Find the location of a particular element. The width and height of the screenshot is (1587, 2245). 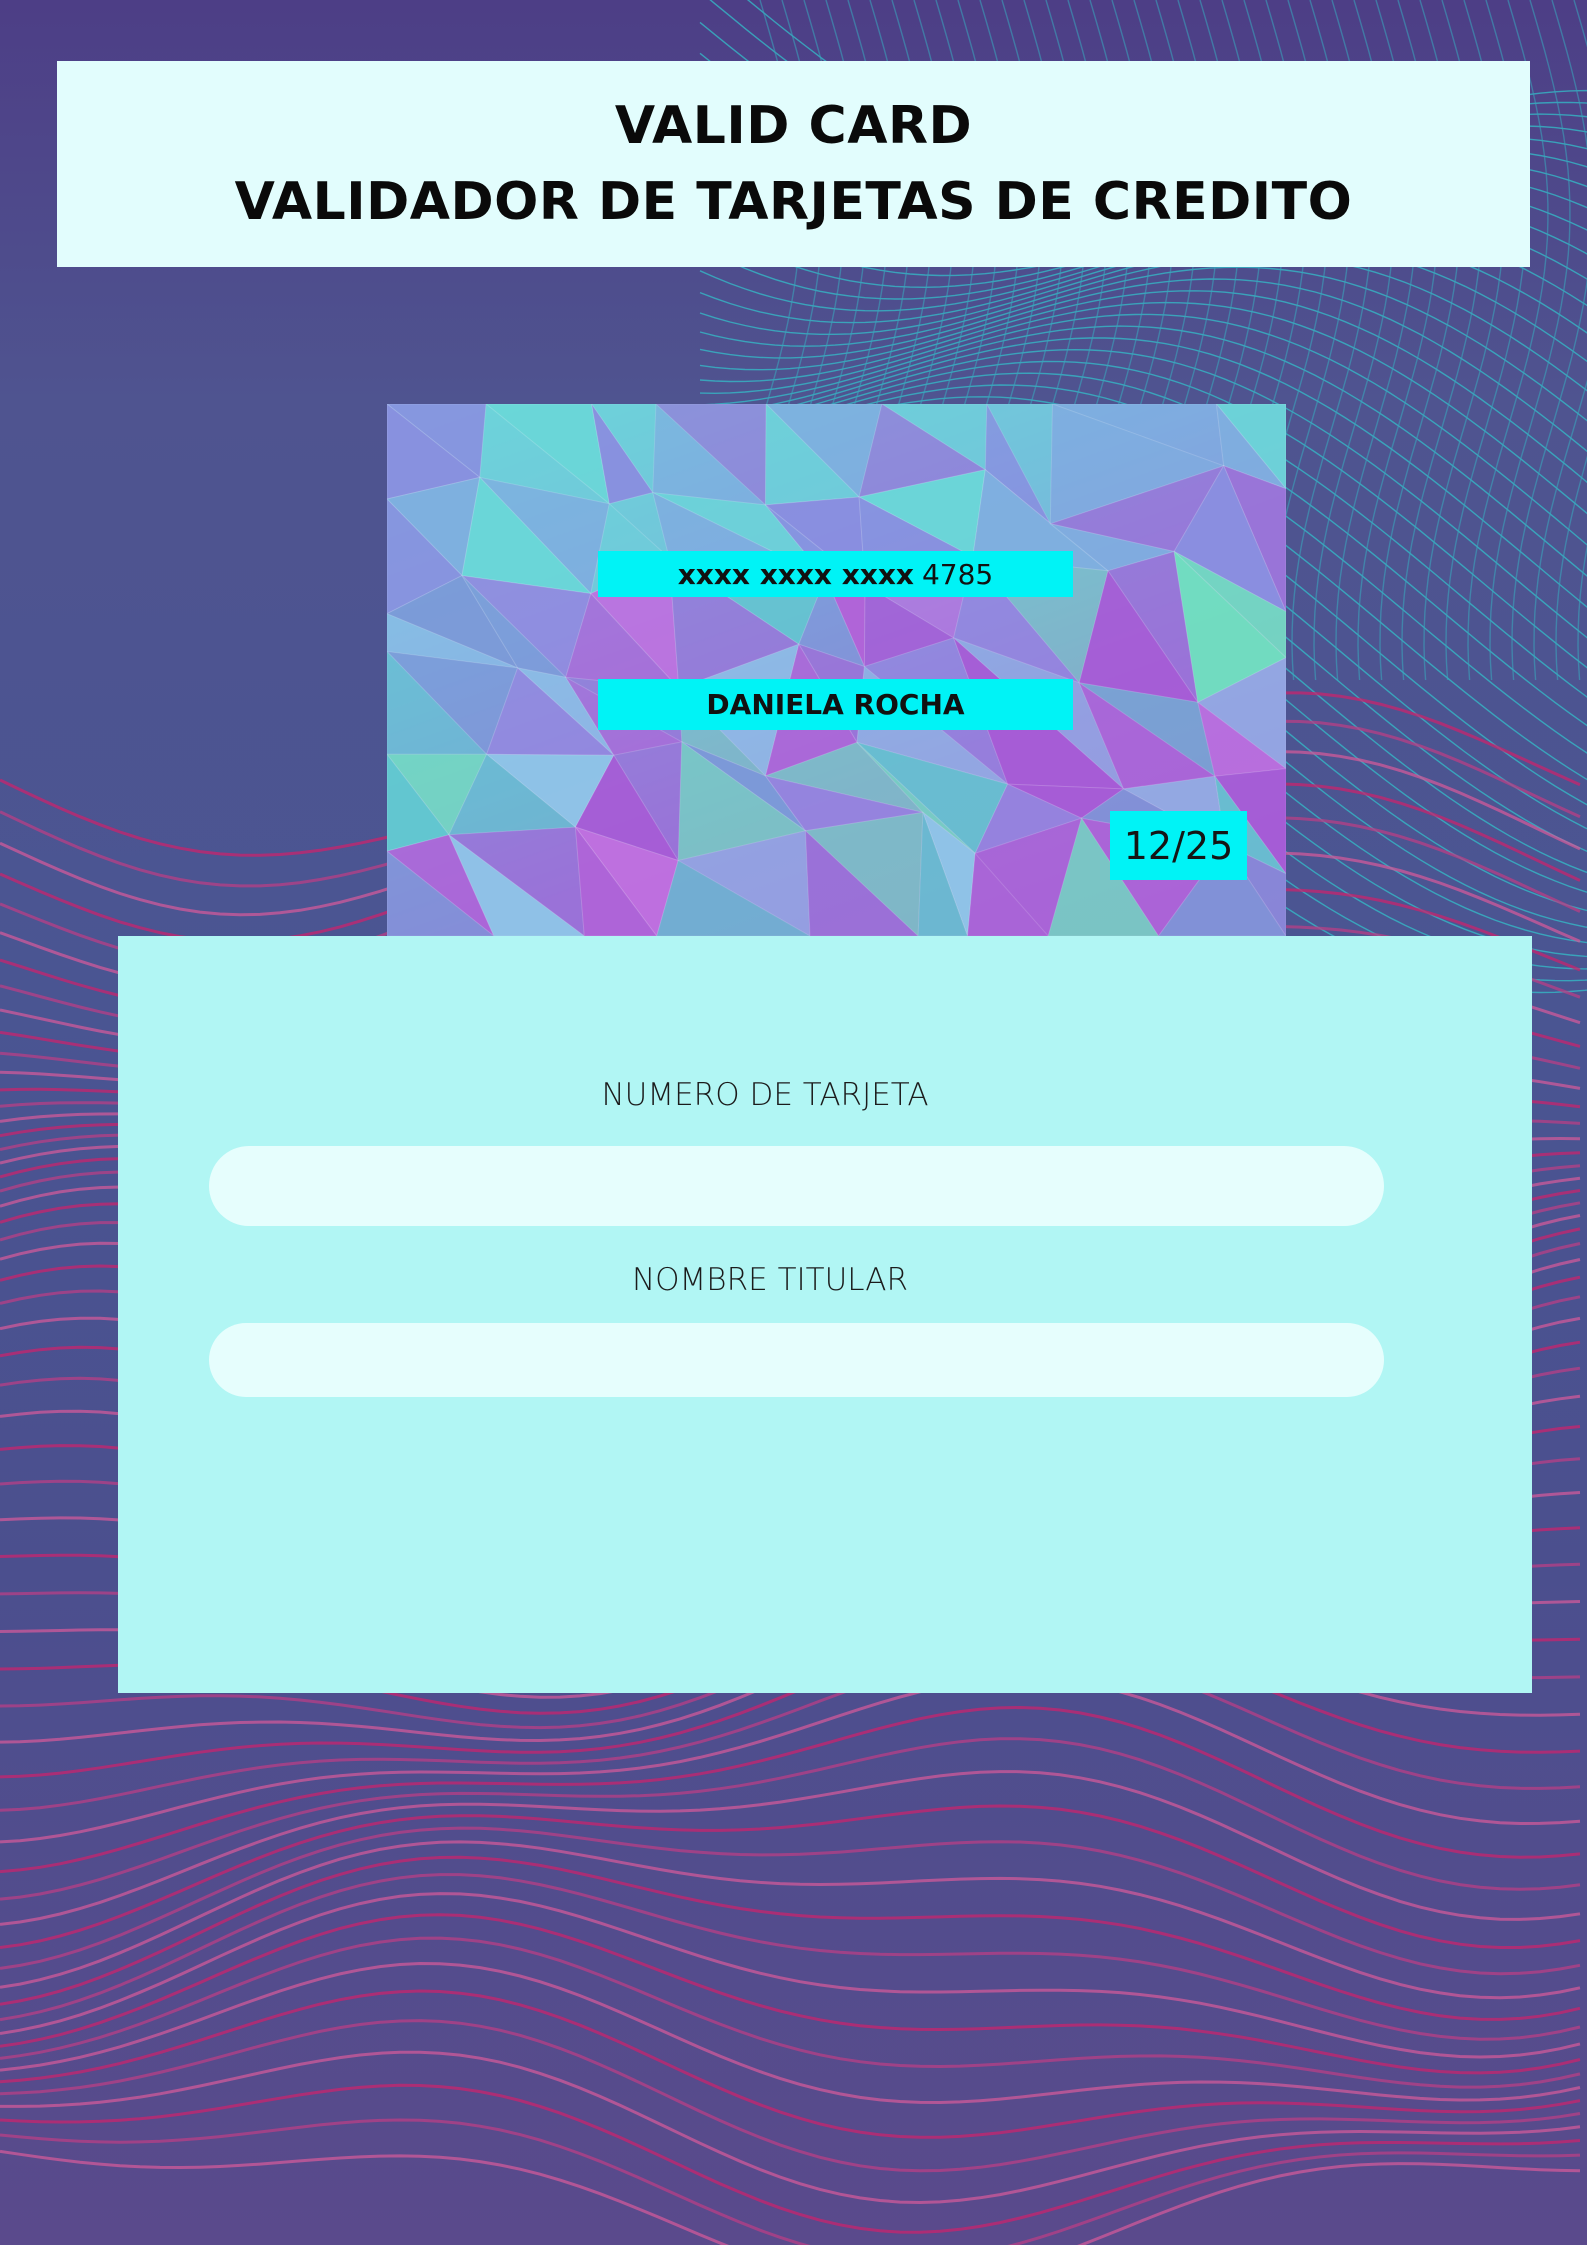

holder-name-input is located at coordinates (796, 1360).